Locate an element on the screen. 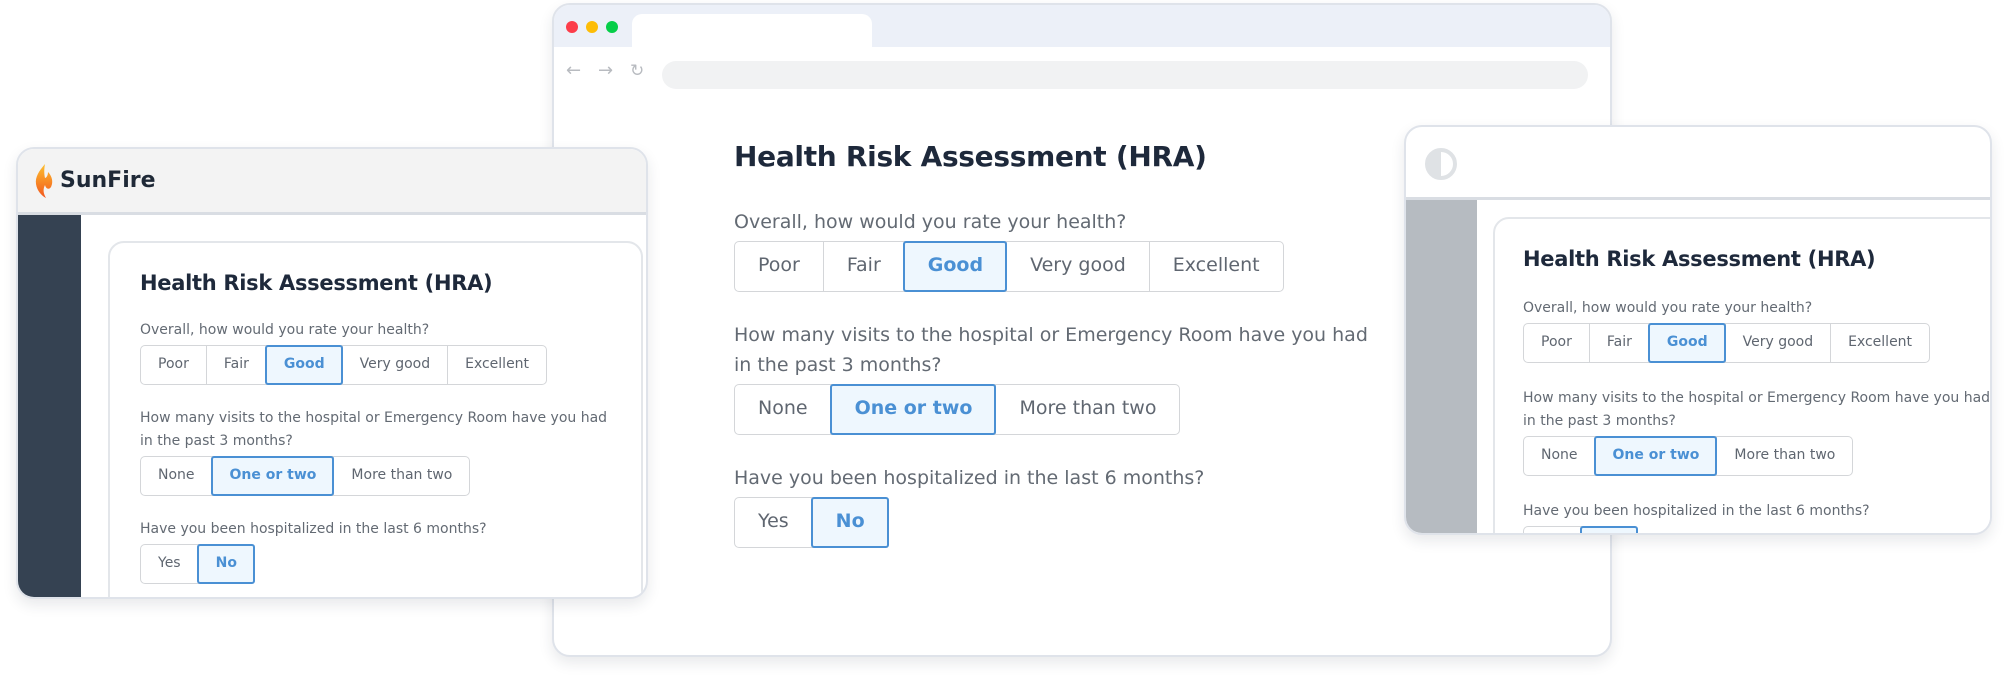 The image size is (2008, 679). maximize-window-button is located at coordinates (612, 27).